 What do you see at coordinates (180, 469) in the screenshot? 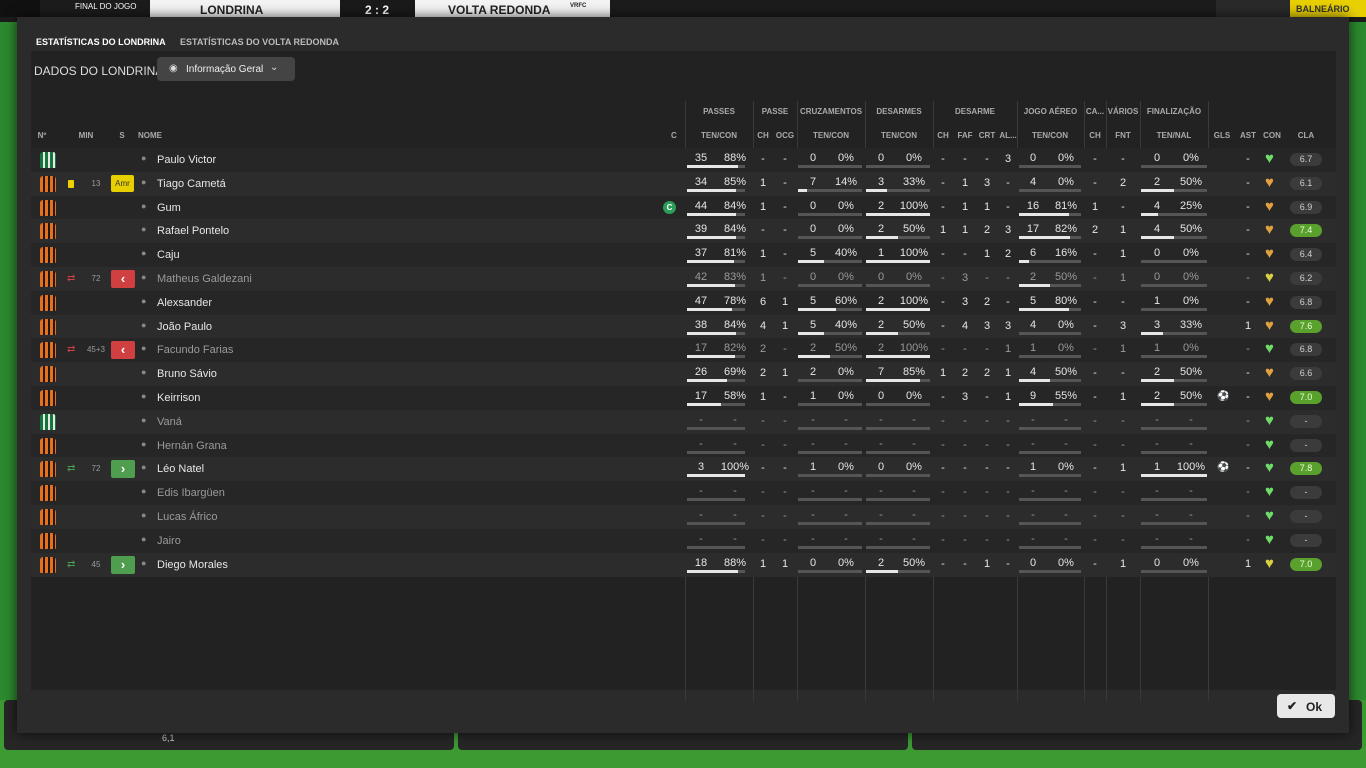
I see `player-name: Léo Natel` at bounding box center [180, 469].